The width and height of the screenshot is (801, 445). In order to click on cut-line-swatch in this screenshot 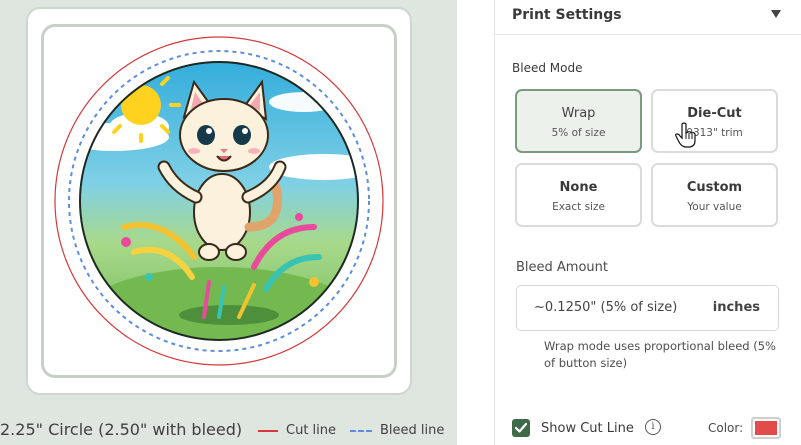, I will do `click(268, 430)`.